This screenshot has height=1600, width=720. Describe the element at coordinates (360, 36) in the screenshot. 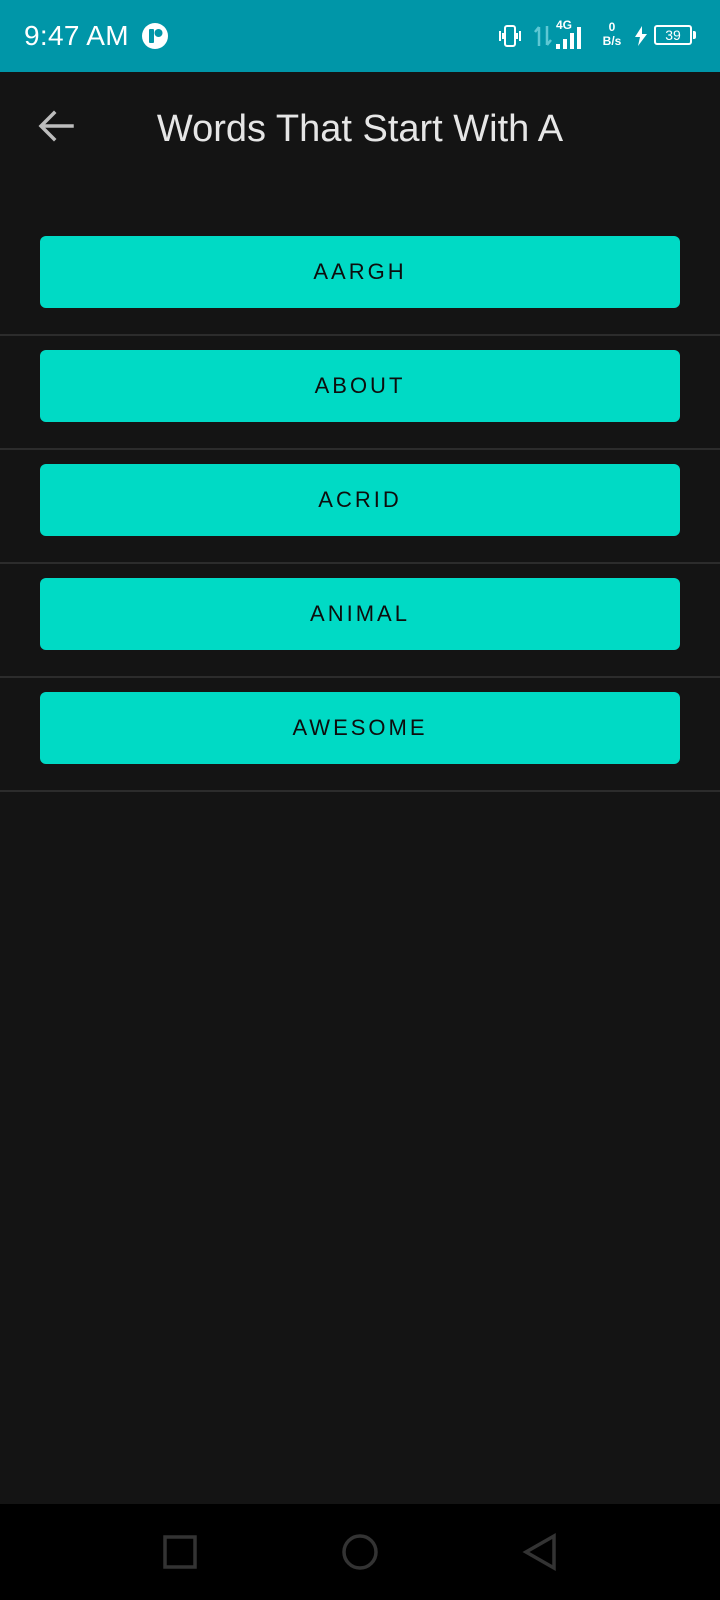

I see `status-bar: 9:47 AM 4G 0 B/s 39` at that location.